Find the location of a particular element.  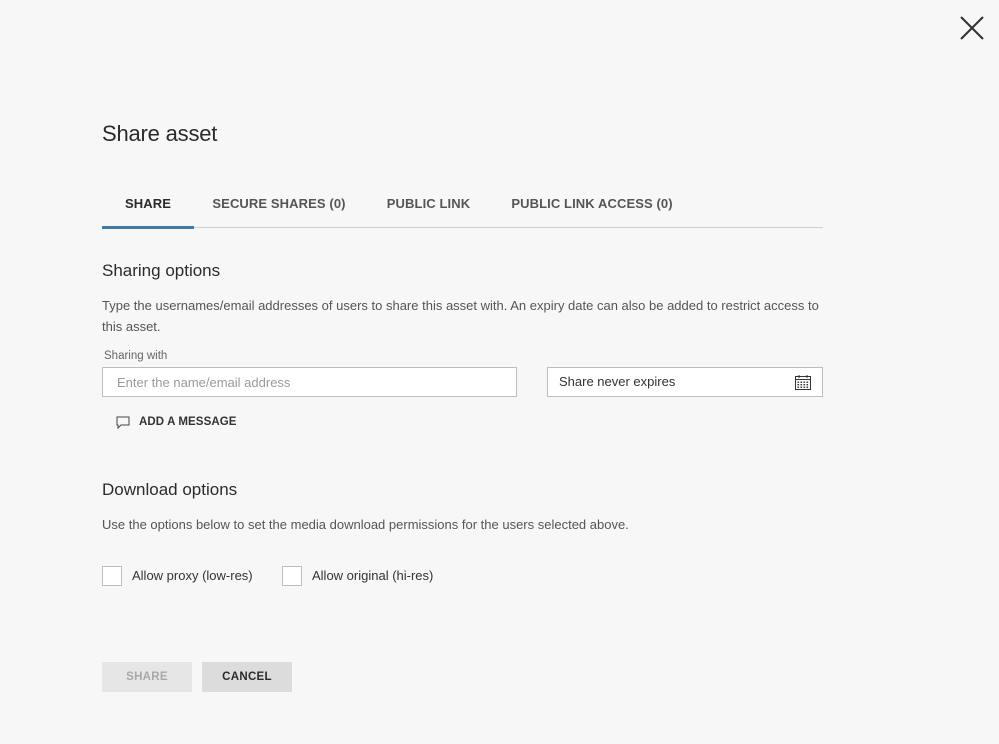

add-message-label: ADD A MESSAGE is located at coordinates (188, 422).